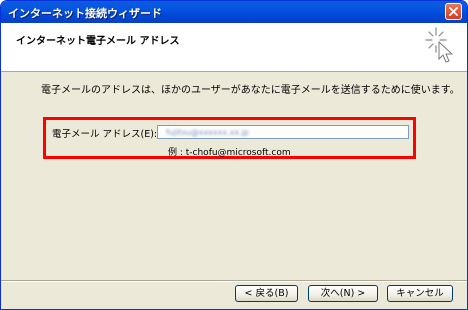 Image resolution: width=468 pixels, height=310 pixels. I want to click on email-value: fujitsu@xxxxxx.xx.jp, so click(207, 132).